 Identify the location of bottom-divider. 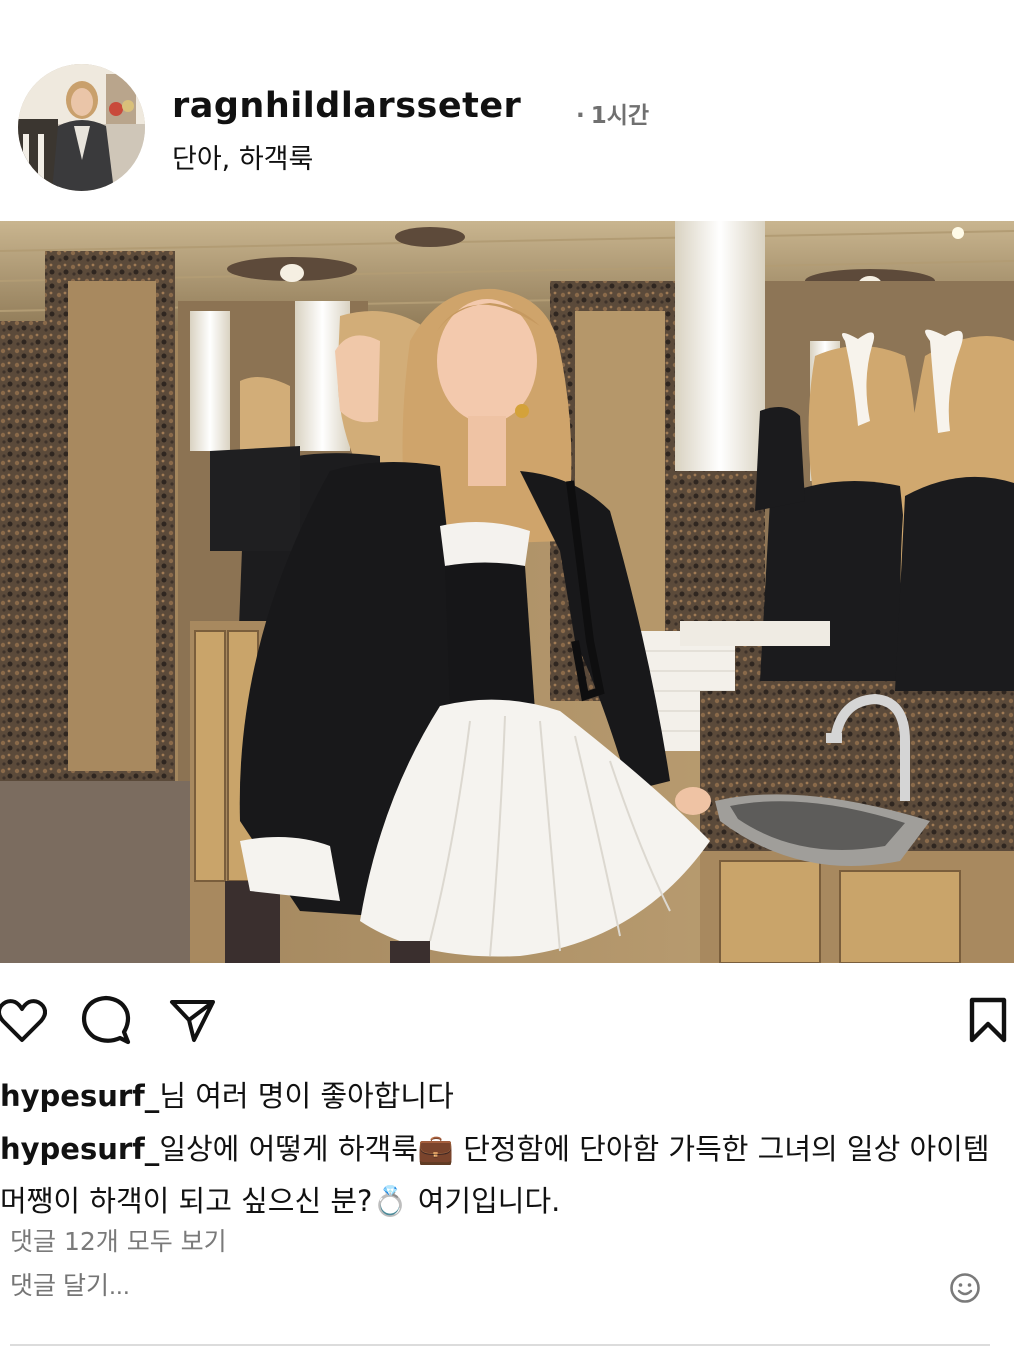
(500, 1345).